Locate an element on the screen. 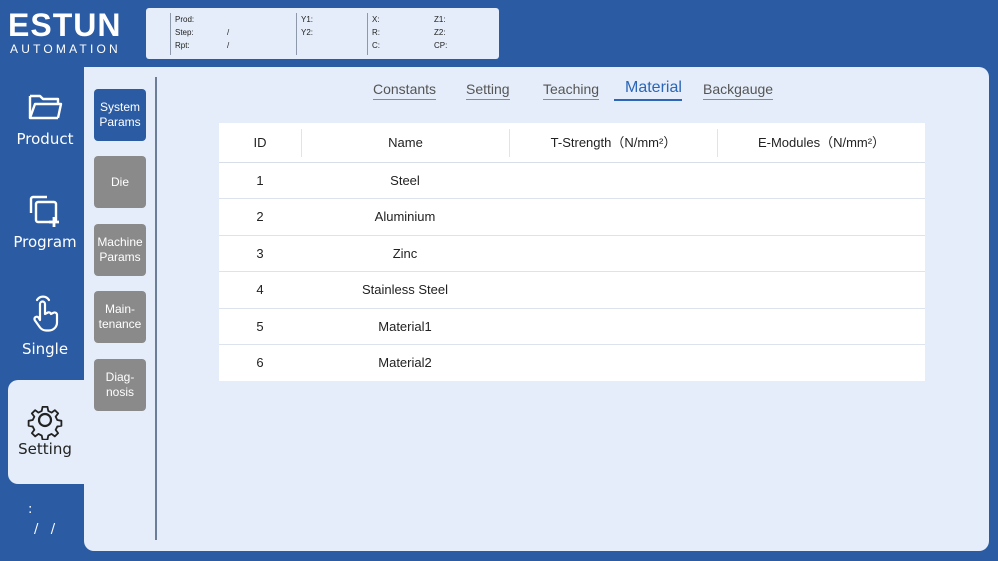  table-row: 1 Steel is located at coordinates (572, 181).